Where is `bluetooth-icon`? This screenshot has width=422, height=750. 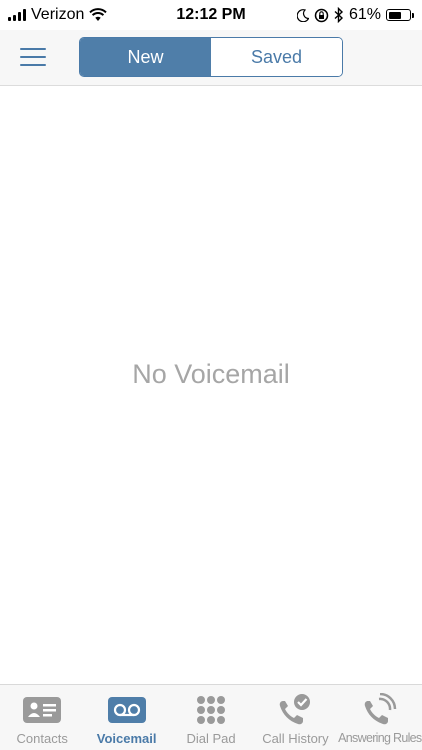 bluetooth-icon is located at coordinates (338, 15).